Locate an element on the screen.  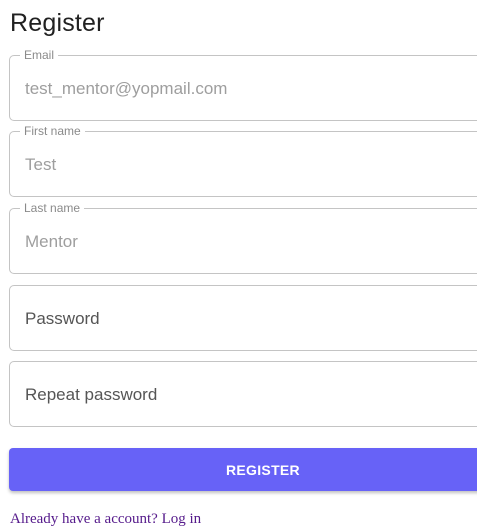
email-field: Email test_mentor@yopmail.com is located at coordinates (243, 85).